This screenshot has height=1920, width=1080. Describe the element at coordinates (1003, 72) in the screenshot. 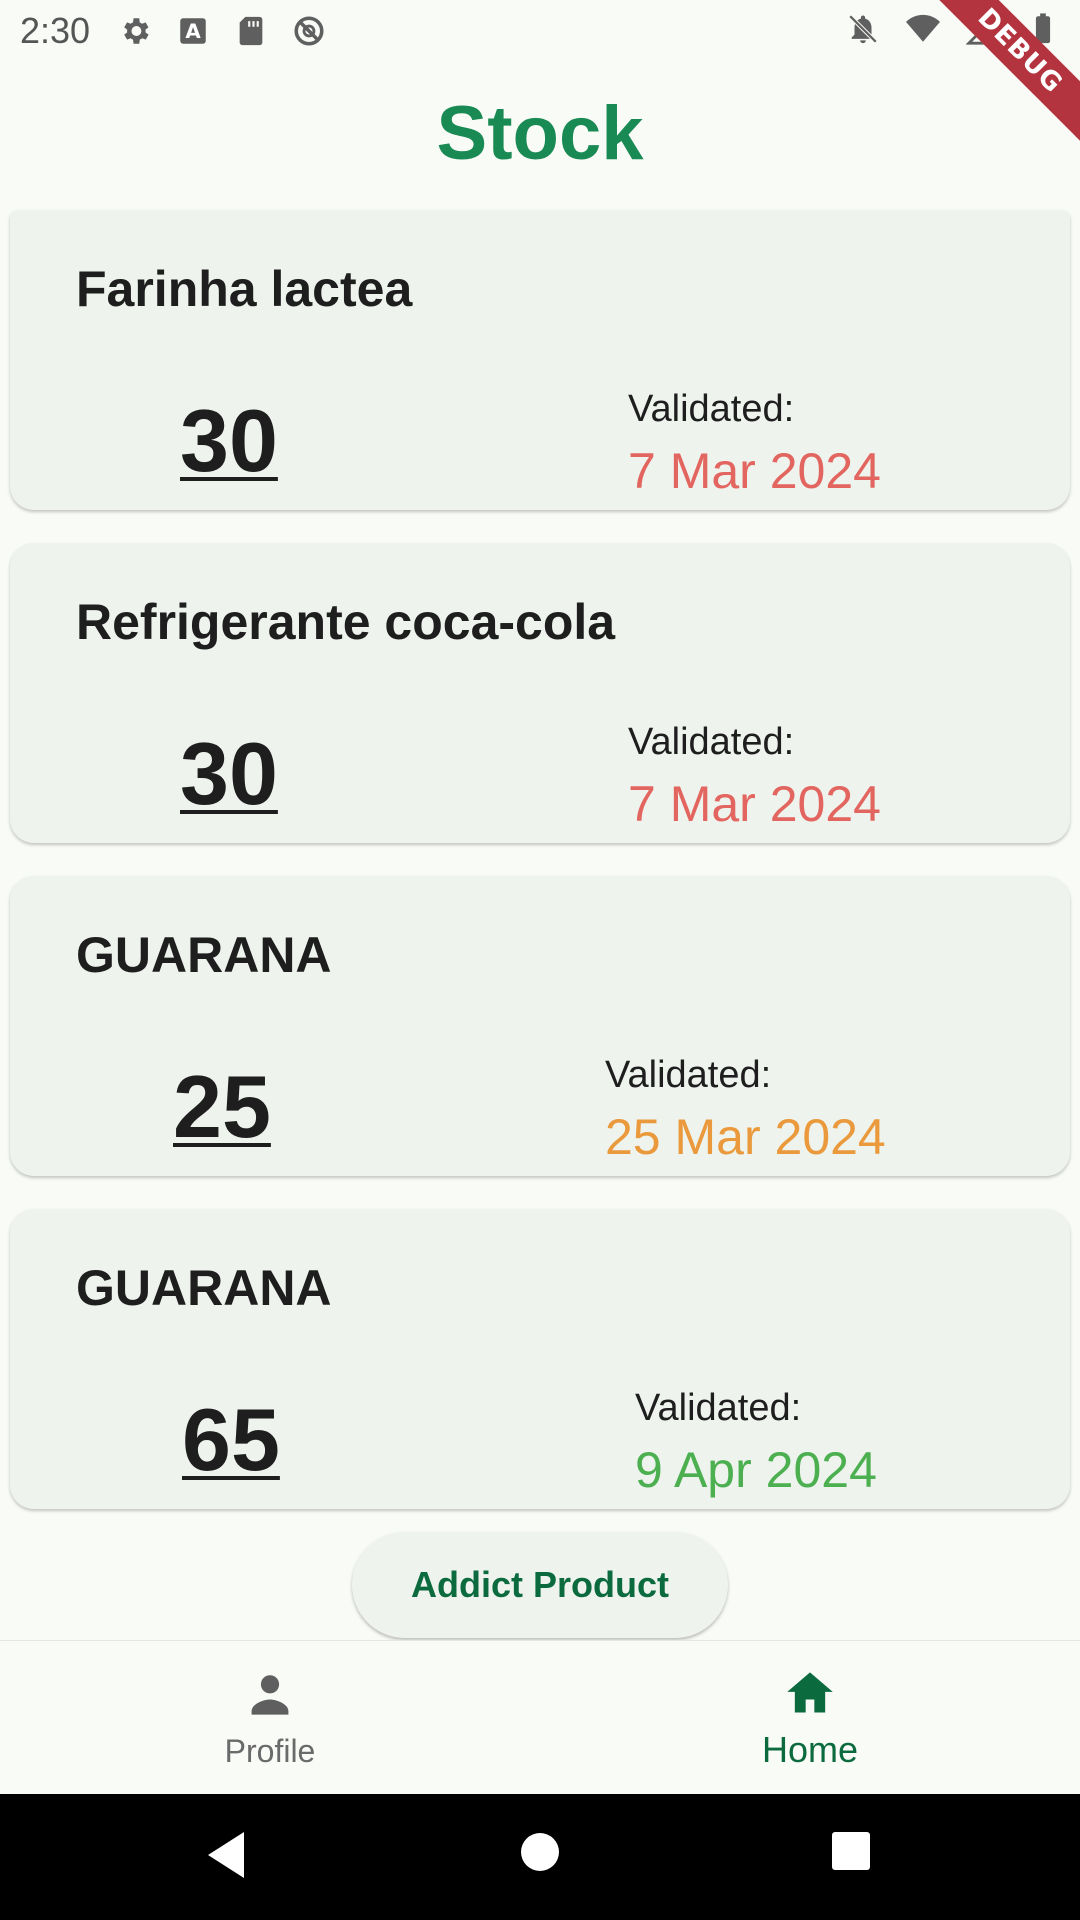

I see `debug-label: DEBUG` at that location.